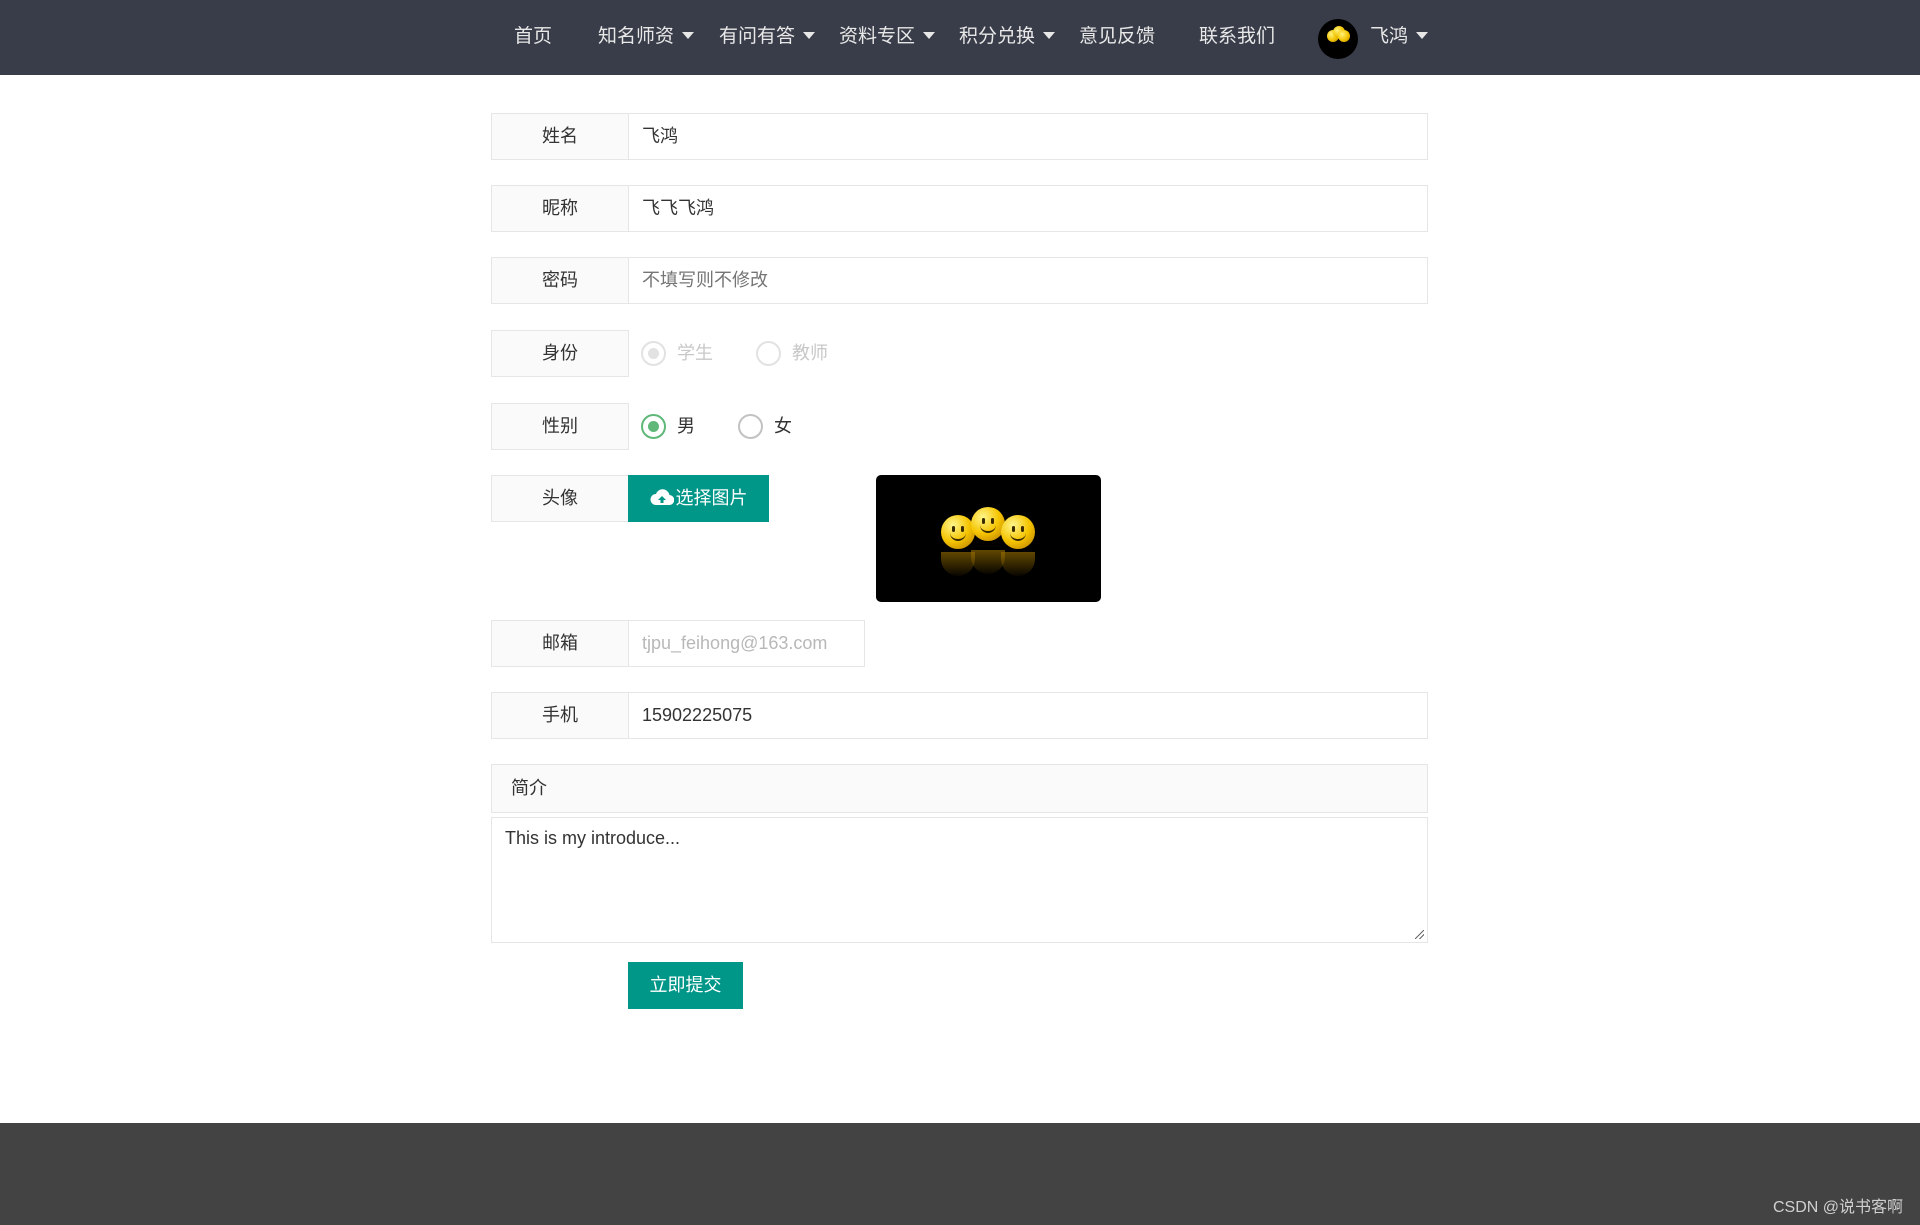  Describe the element at coordinates (959, 353) in the screenshot. I see `identity-row: 身份 学生 教师` at that location.